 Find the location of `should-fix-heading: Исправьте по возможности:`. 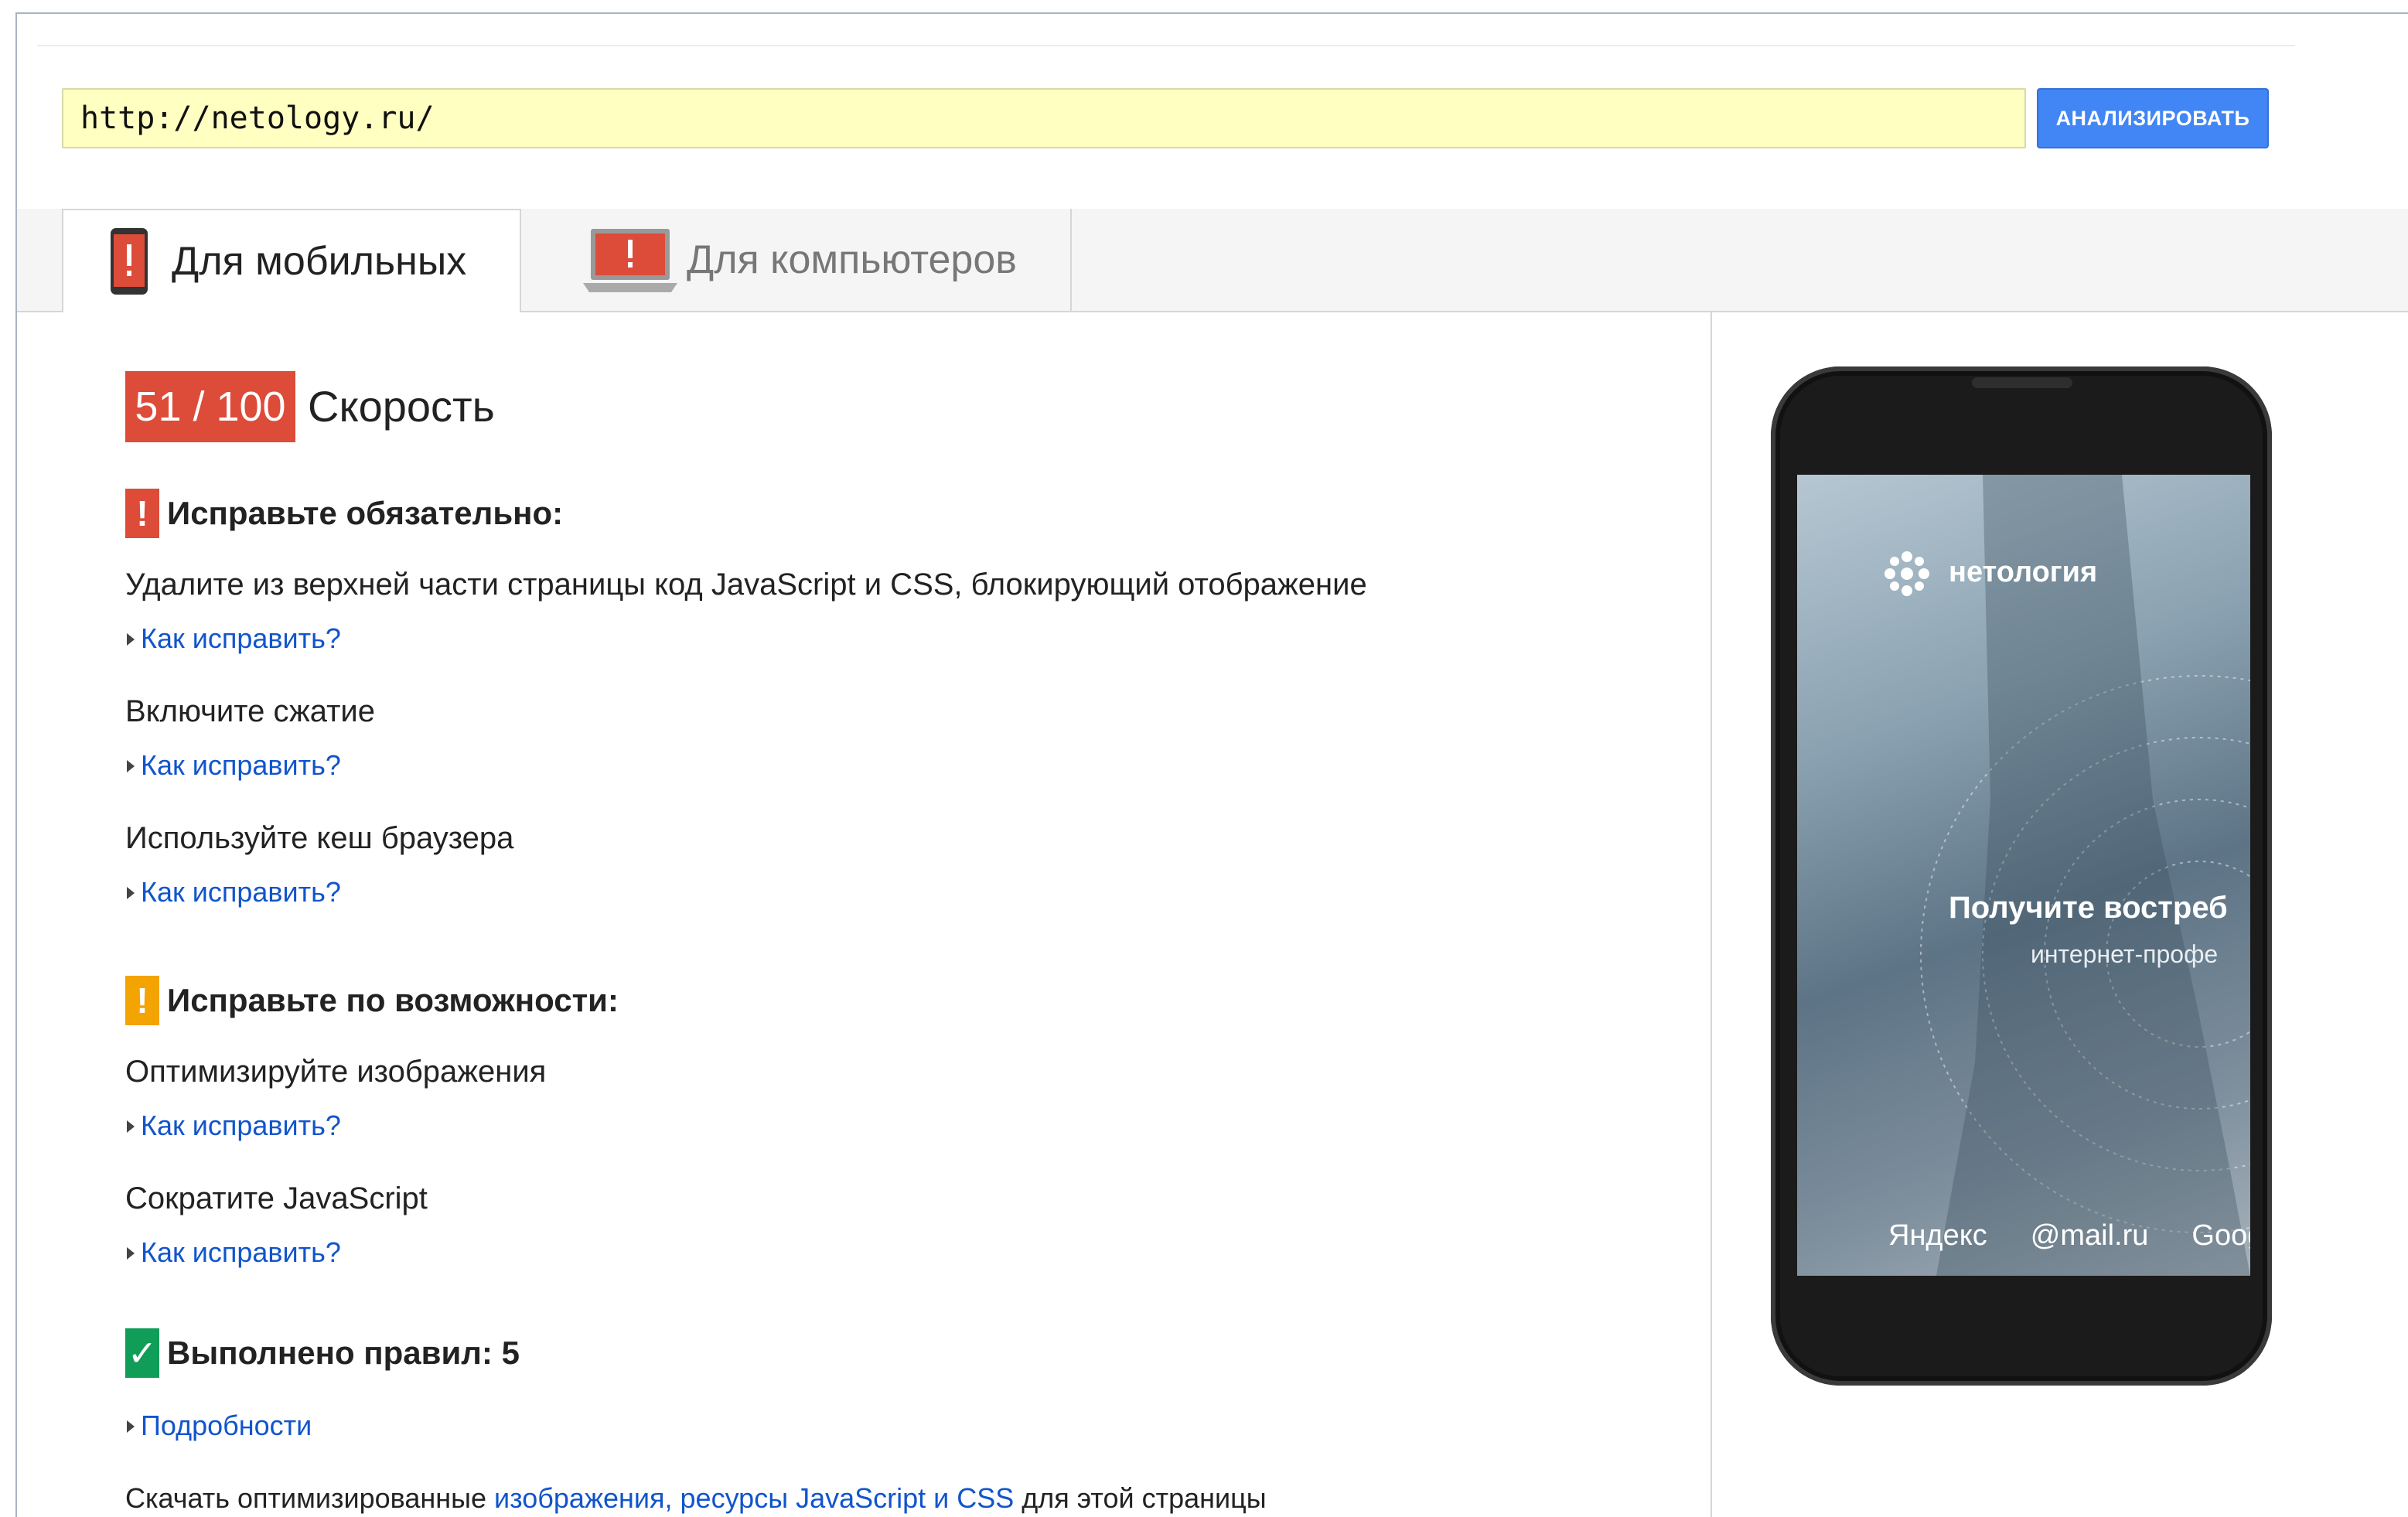

should-fix-heading: Исправьте по возможности: is located at coordinates (393, 1000).